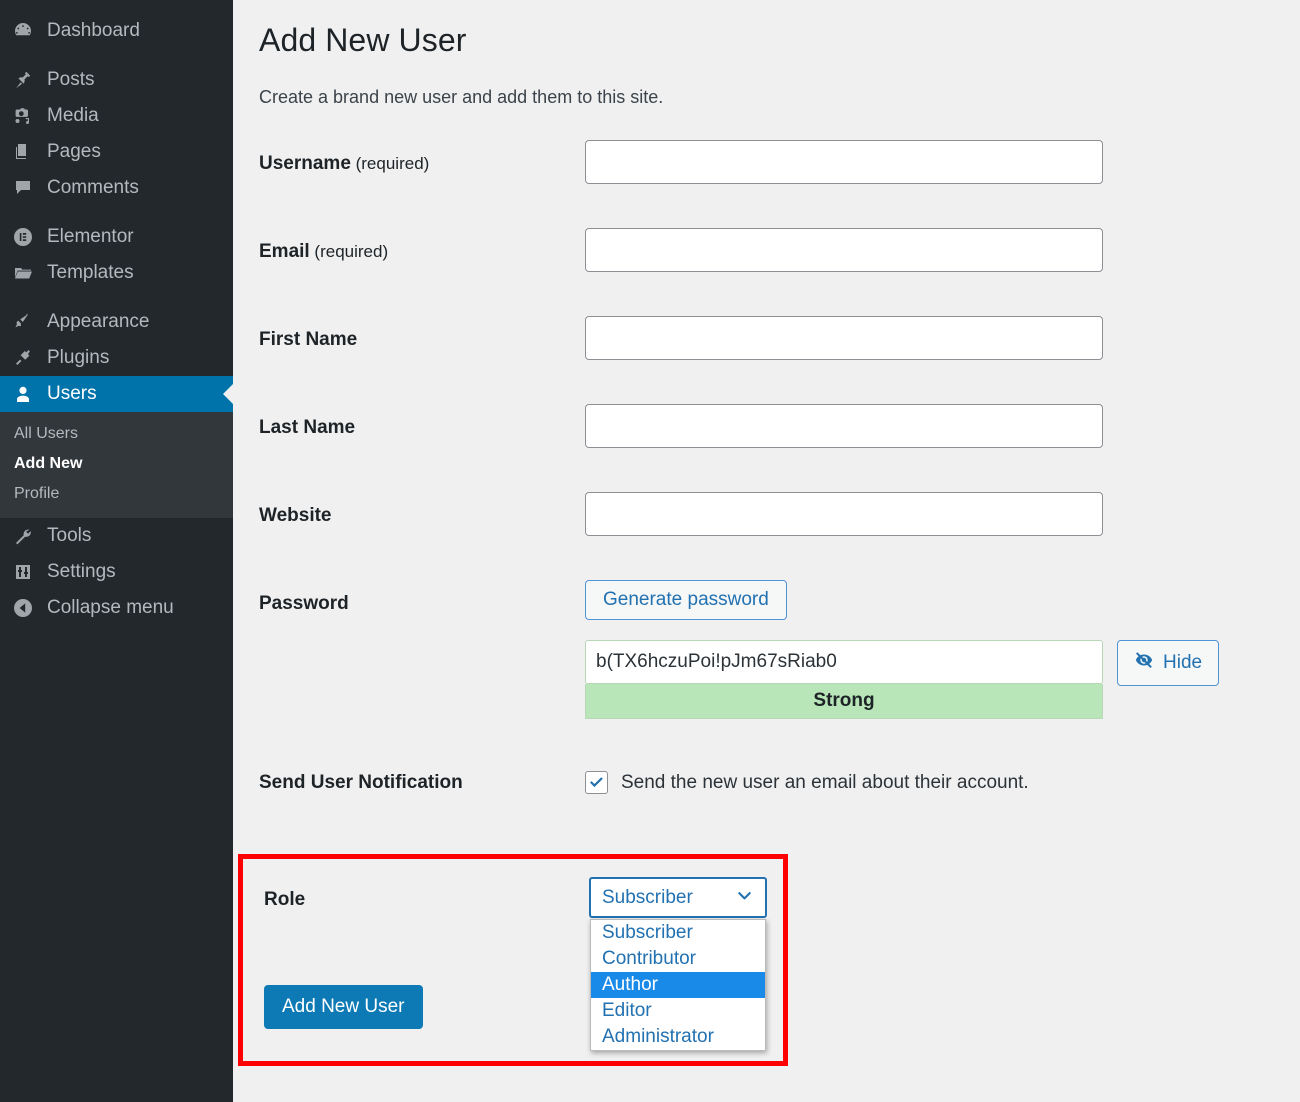 Image resolution: width=1300 pixels, height=1102 pixels. I want to click on sidebar-item-comments: Comments, so click(116, 188).